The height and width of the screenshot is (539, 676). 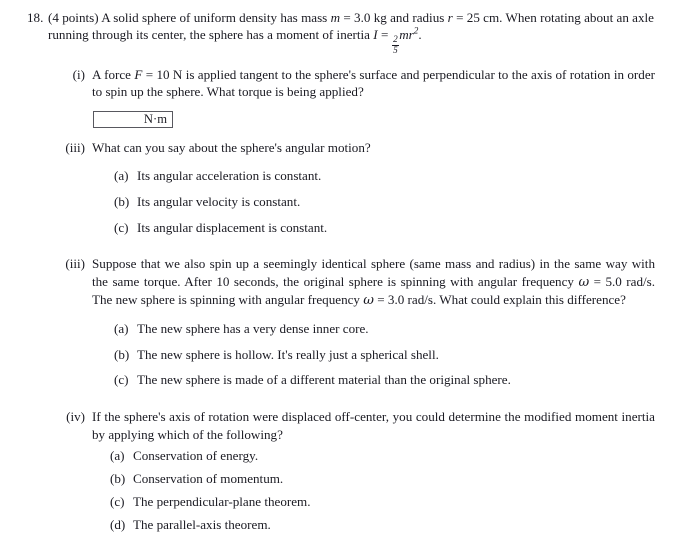 I want to click on choice-text: Its angular acceleration is constant., so click(x=229, y=175).